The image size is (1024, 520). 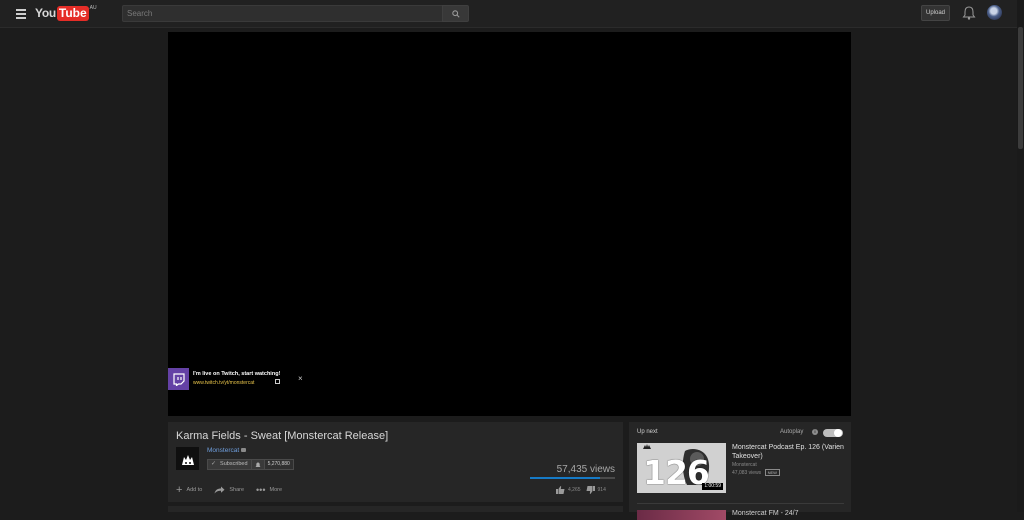 What do you see at coordinates (765, 513) in the screenshot?
I see `recommendation-title-2: Monstercat FM - 24/7` at bounding box center [765, 513].